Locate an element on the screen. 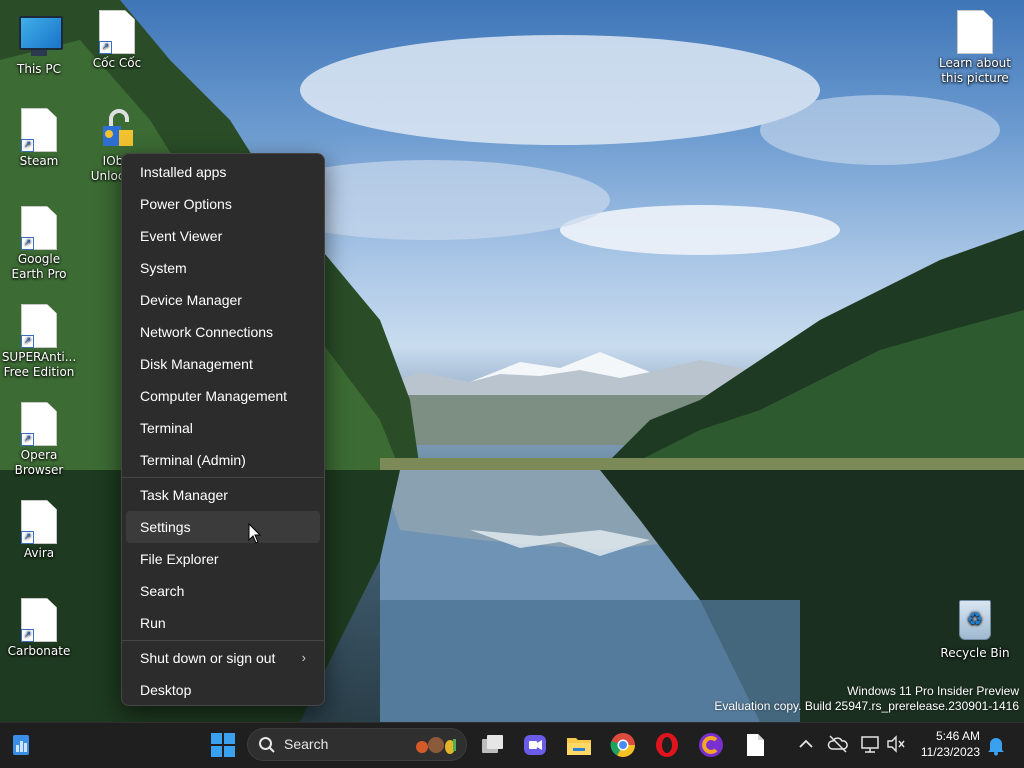  menu-item-network-connections: Network Connections is located at coordinates (223, 332).